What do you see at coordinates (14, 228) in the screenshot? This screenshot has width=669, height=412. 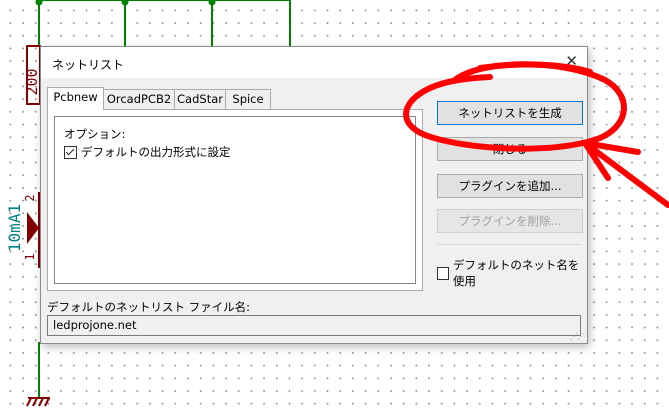 I see `led-reference: 10mA1` at bounding box center [14, 228].